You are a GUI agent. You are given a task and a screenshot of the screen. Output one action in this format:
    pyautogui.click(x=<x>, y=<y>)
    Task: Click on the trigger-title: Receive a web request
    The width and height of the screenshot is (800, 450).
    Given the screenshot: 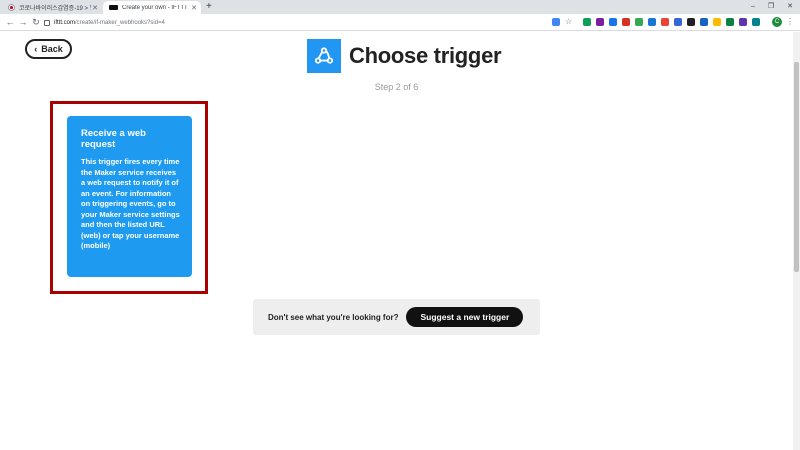 What is the action you would take?
    pyautogui.click(x=113, y=139)
    